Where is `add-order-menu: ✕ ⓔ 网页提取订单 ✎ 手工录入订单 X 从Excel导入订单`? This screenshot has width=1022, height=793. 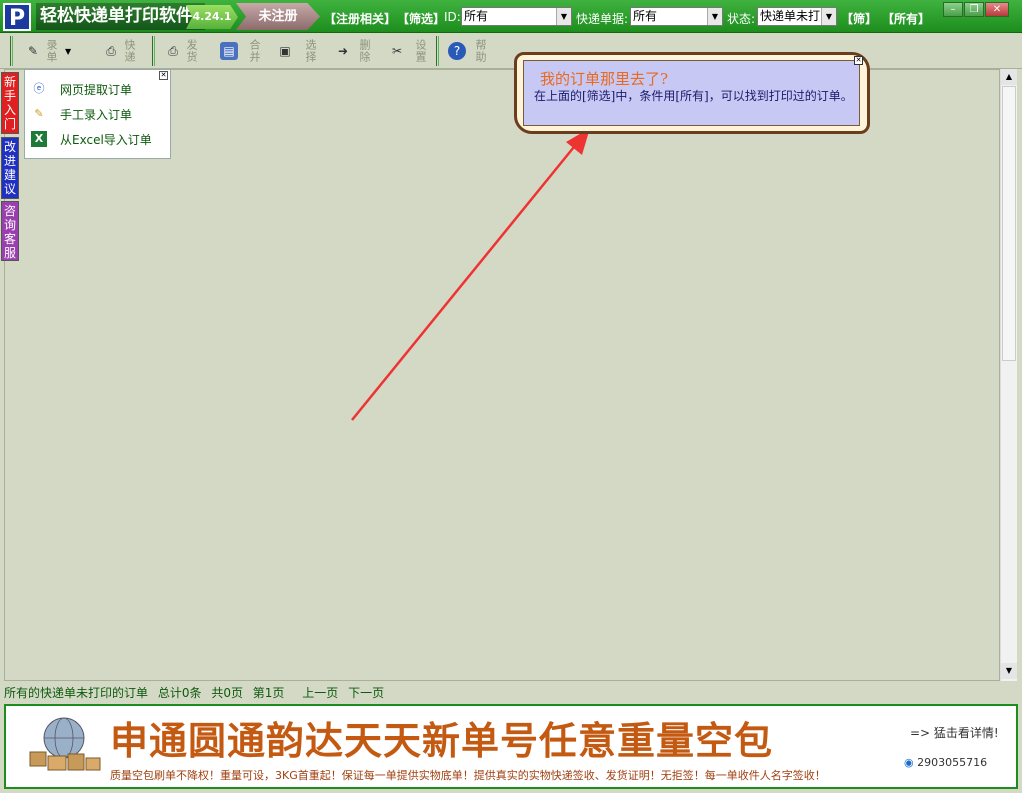
add-order-menu: ✕ ⓔ 网页提取订单 ✎ 手工录入订单 X 从Excel导入订单 is located at coordinates (97, 114).